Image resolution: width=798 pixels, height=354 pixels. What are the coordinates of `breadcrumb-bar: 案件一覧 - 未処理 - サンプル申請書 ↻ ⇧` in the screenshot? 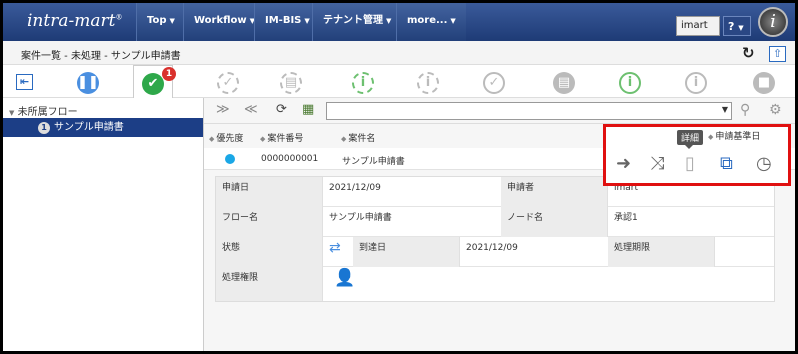 It's located at (399, 53).